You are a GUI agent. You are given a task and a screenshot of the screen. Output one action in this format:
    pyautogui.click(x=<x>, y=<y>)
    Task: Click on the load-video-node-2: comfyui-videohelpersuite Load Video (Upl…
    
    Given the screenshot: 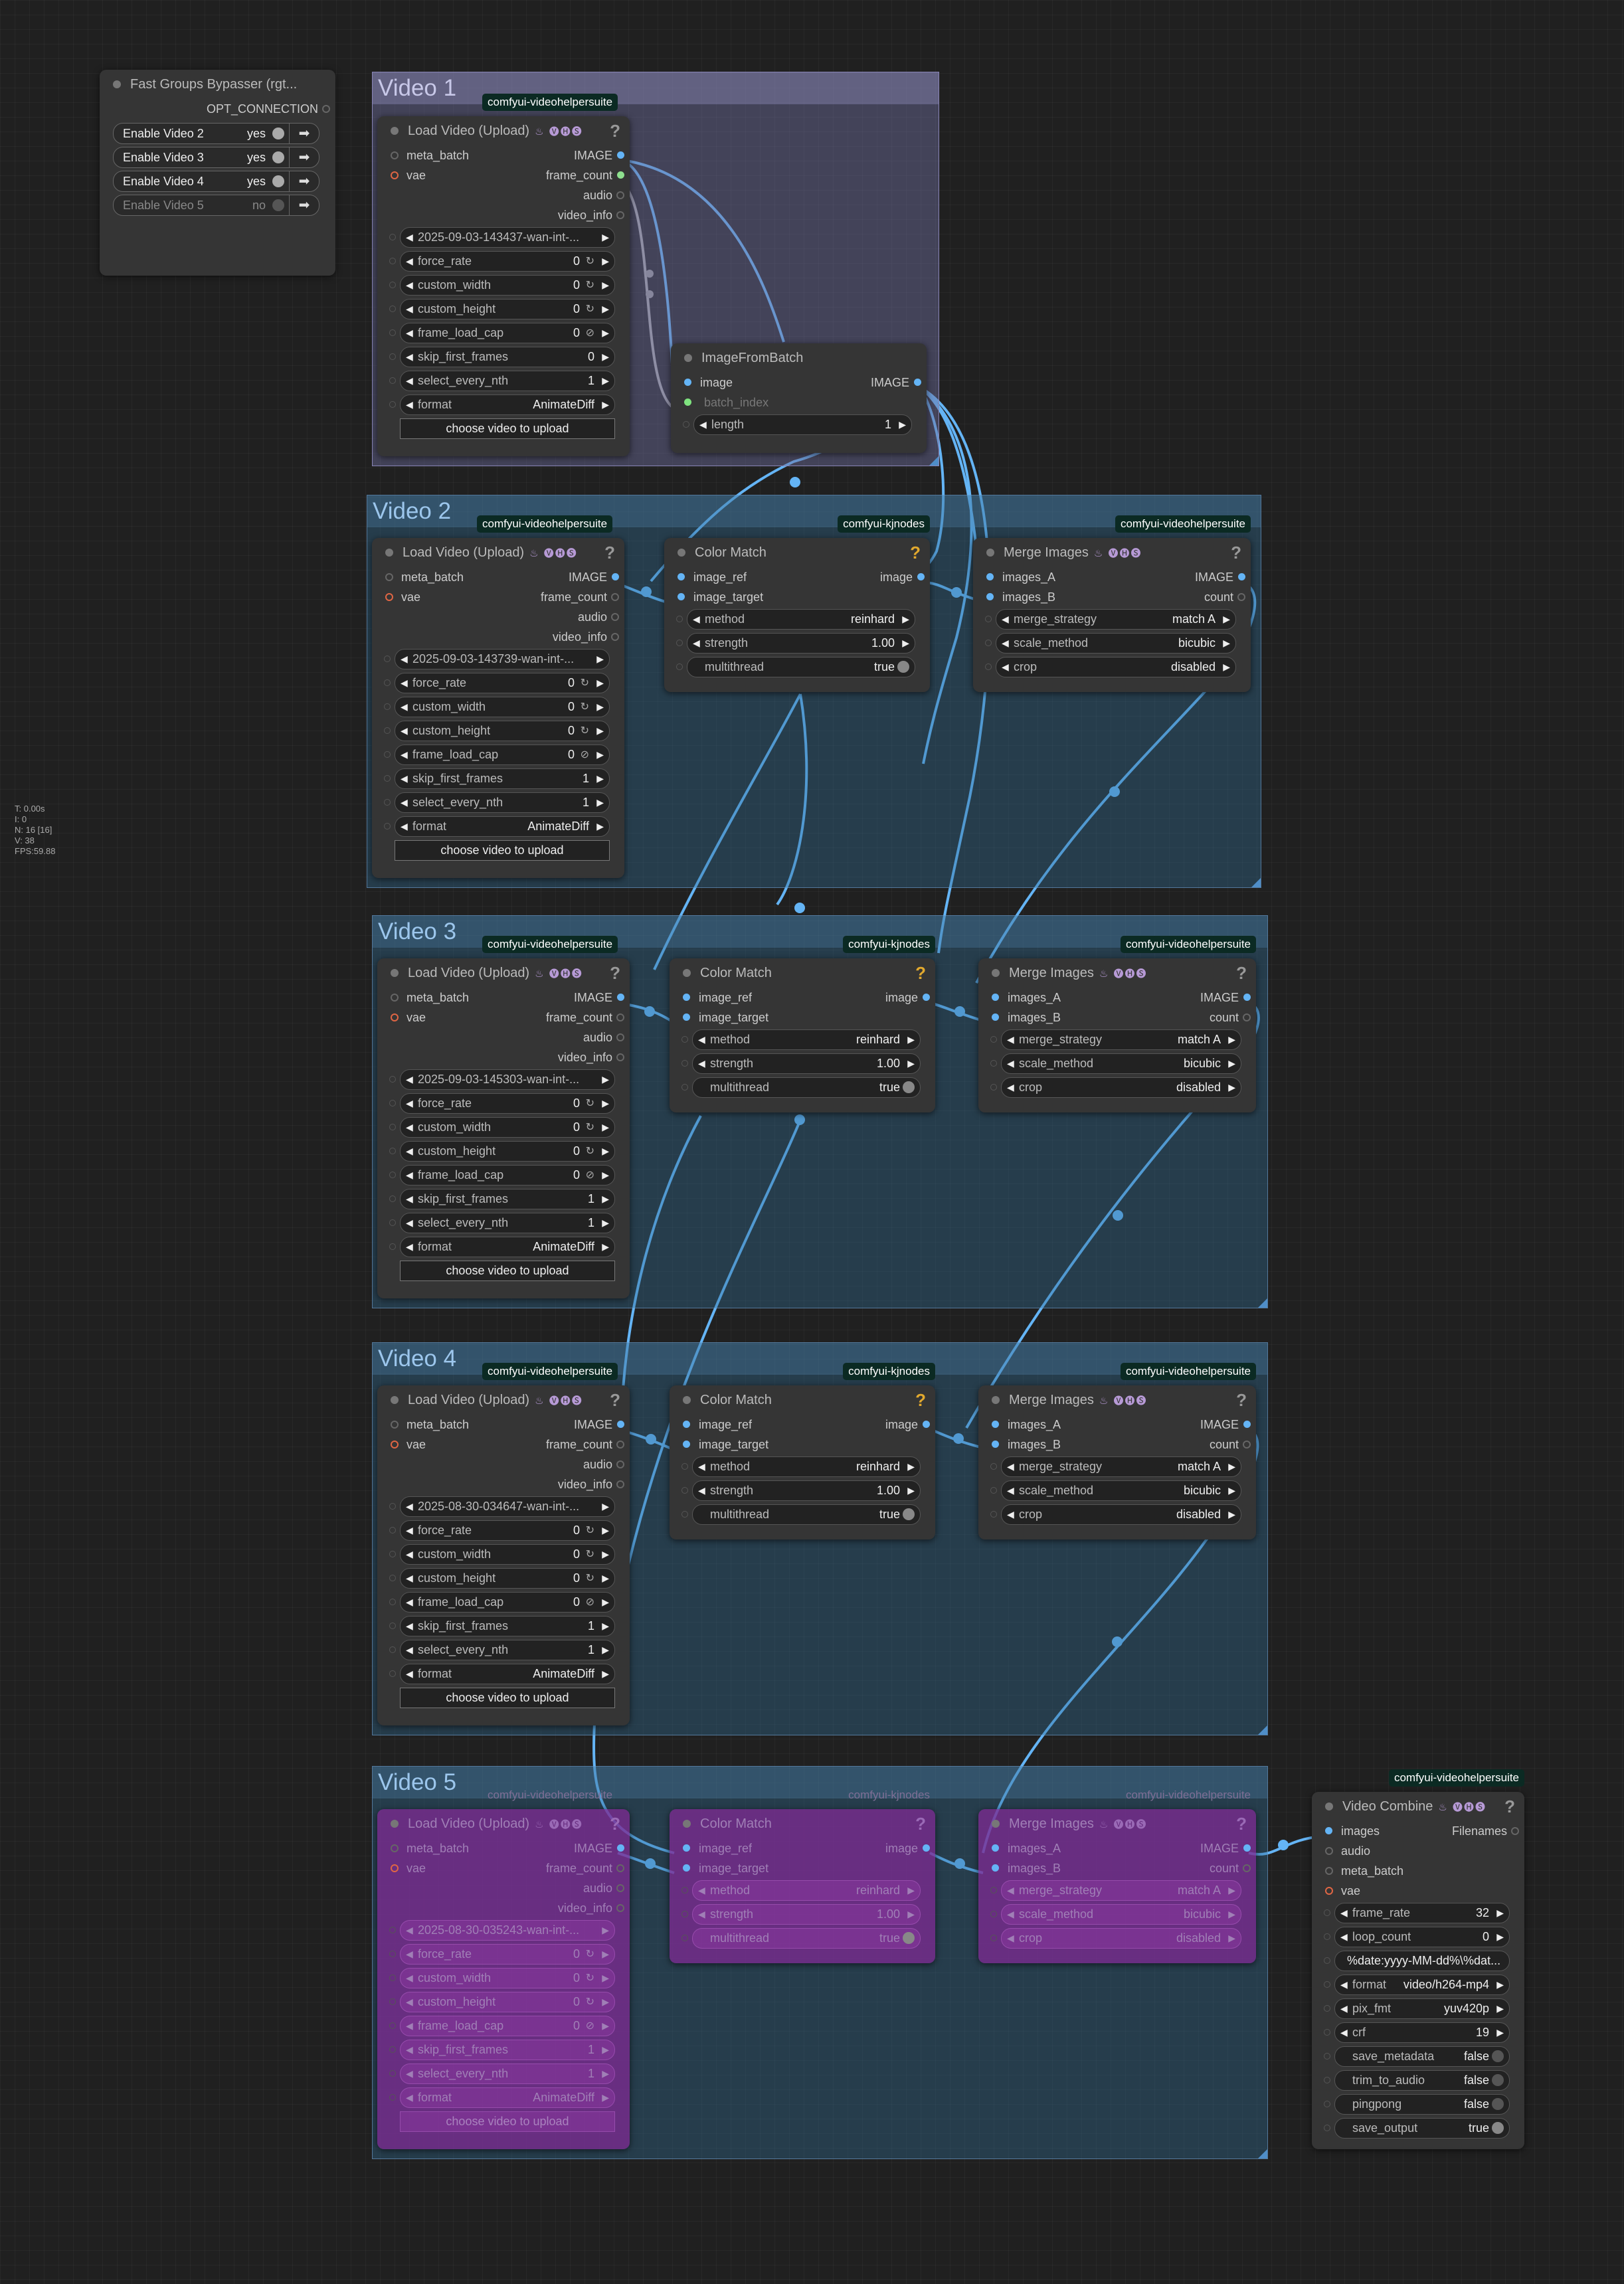 What is the action you would take?
    pyautogui.click(x=498, y=697)
    